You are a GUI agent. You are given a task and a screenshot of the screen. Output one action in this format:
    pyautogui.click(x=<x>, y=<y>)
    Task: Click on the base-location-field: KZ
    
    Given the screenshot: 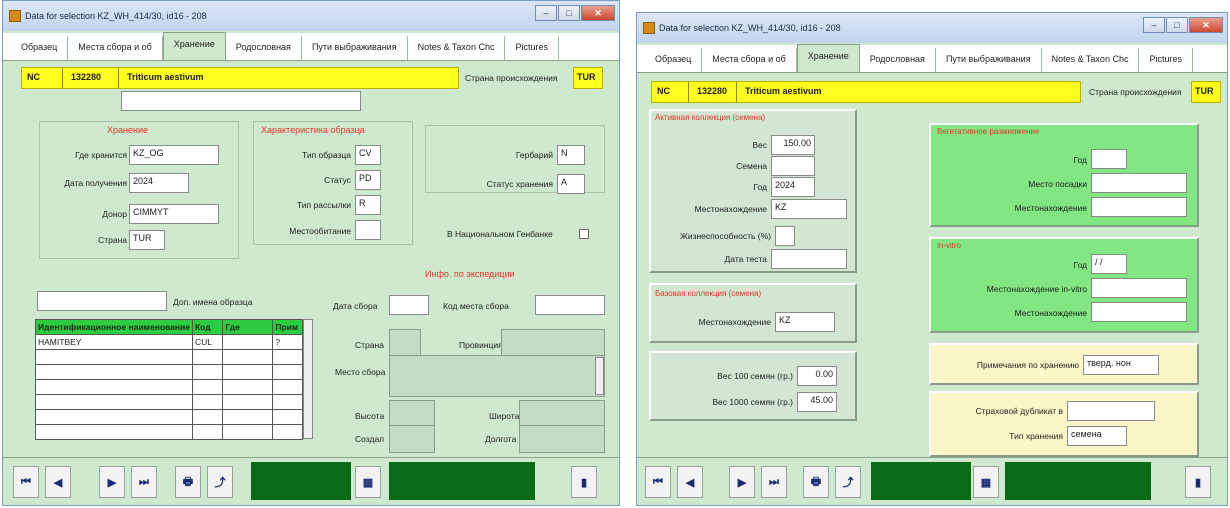 What is the action you would take?
    pyautogui.click(x=805, y=322)
    